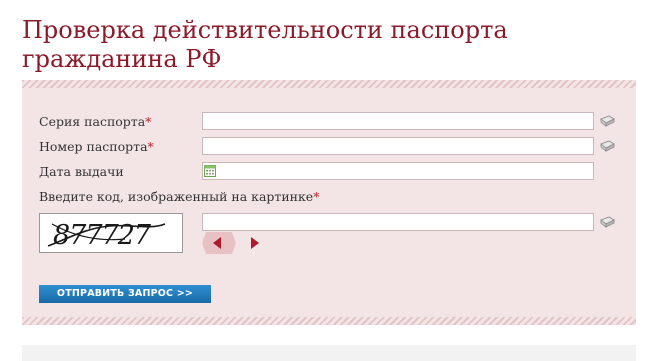  What do you see at coordinates (219, 243) in the screenshot?
I see `arrow-left-icon` at bounding box center [219, 243].